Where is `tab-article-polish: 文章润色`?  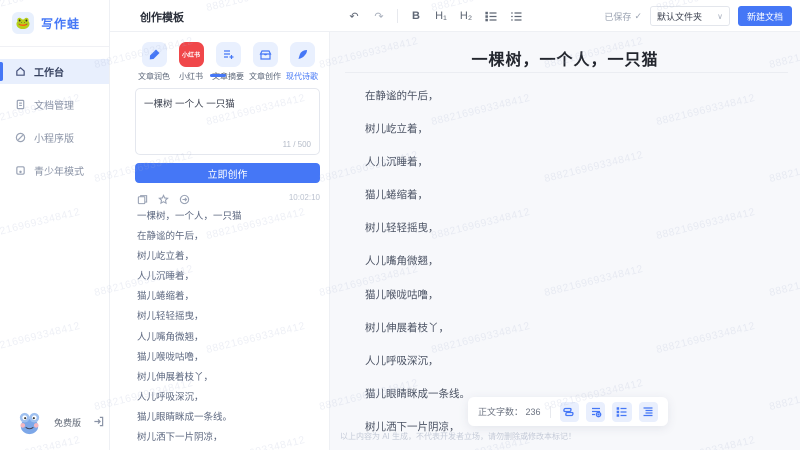
tab-article-polish: 文章润色 is located at coordinates (154, 62).